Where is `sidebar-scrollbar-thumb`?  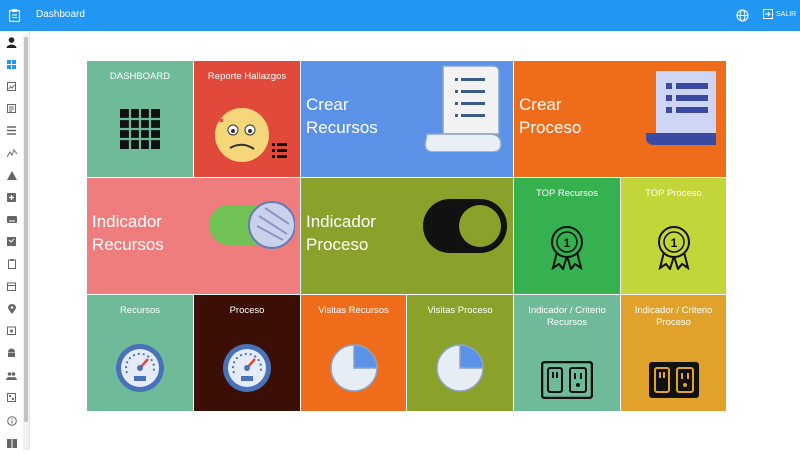
sidebar-scrollbar-thumb is located at coordinates (26, 229).